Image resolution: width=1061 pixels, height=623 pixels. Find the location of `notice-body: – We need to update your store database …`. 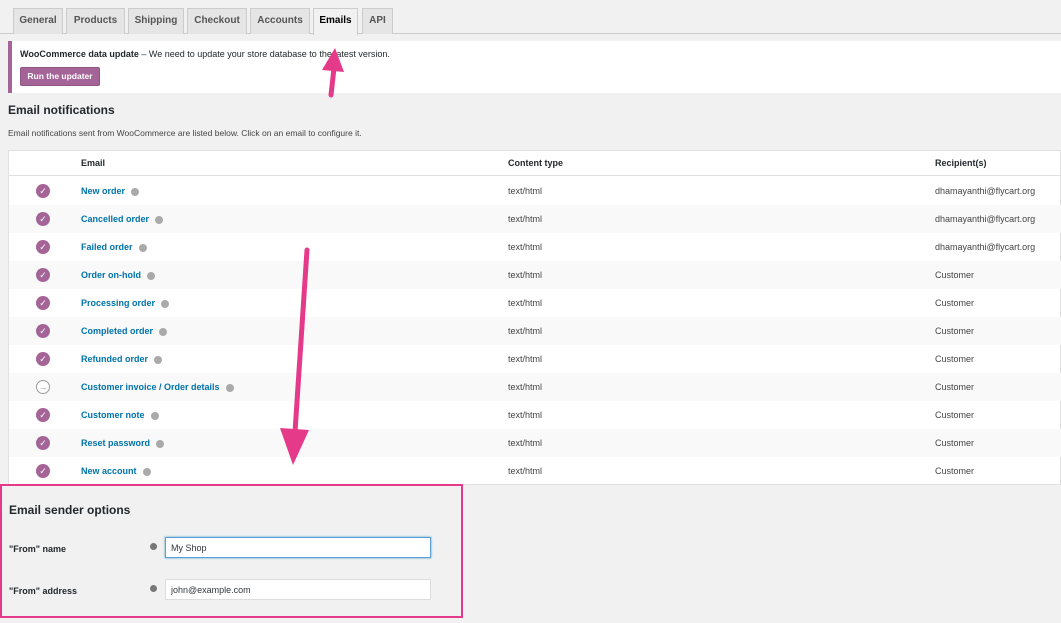

notice-body: – We need to update your store database … is located at coordinates (264, 54).